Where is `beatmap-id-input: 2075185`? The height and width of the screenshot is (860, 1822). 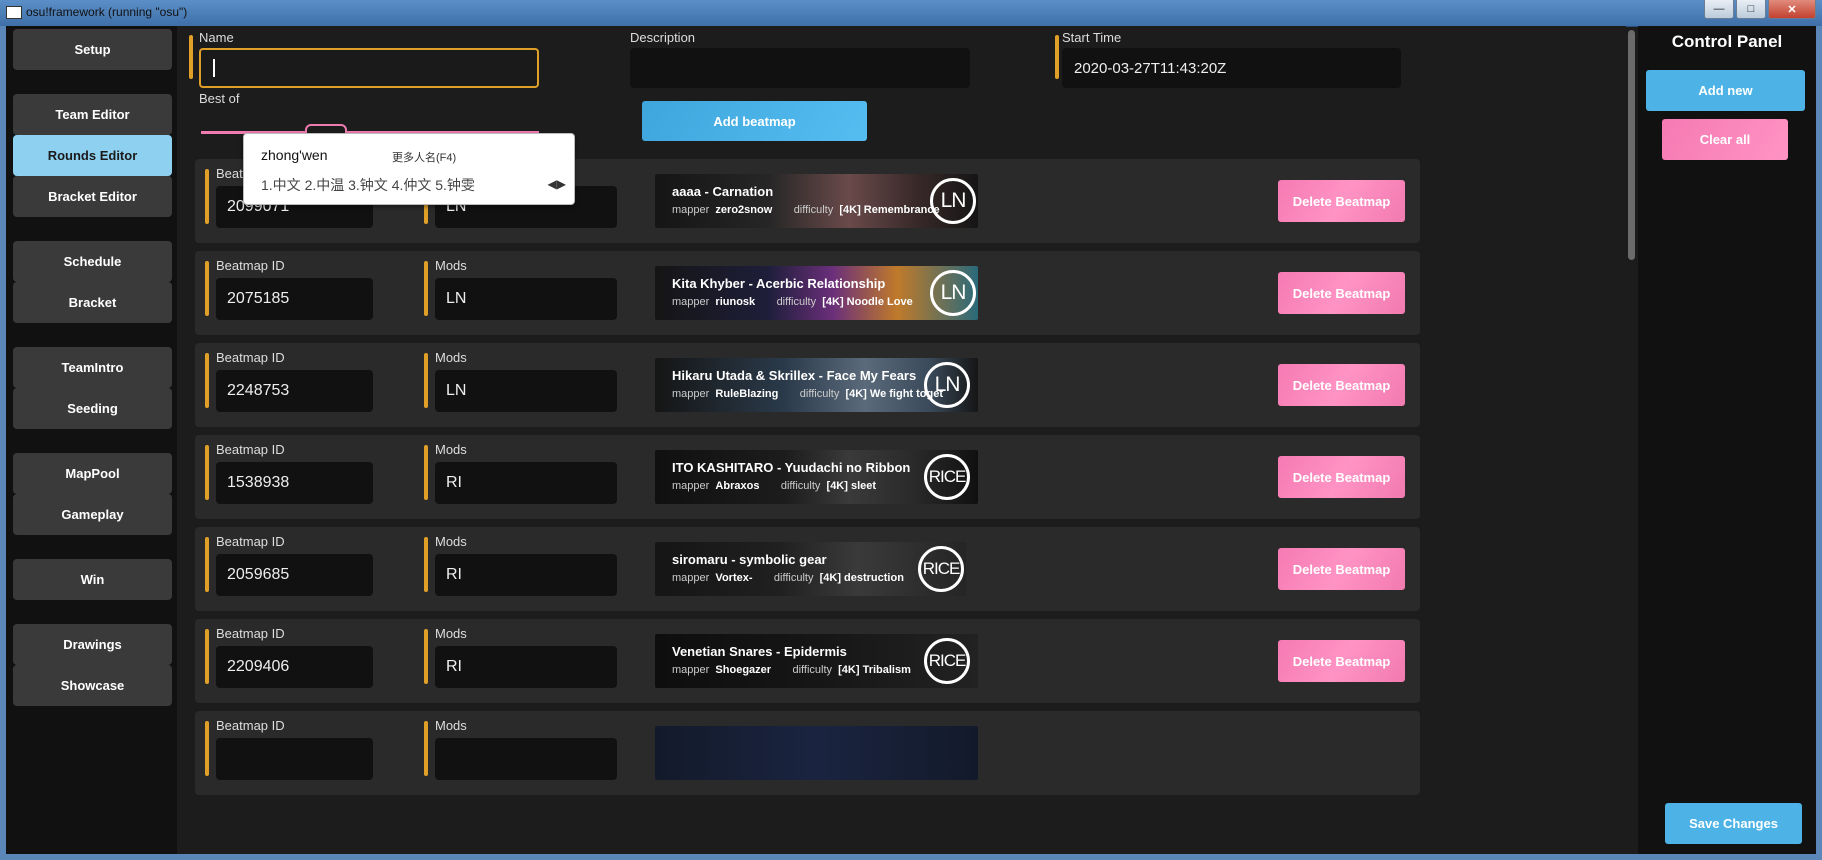
beatmap-id-input: 2075185 is located at coordinates (294, 299).